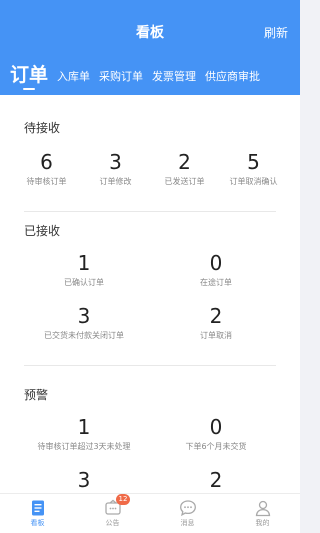 This screenshot has height=533, width=320. Describe the element at coordinates (36, 395) in the screenshot. I see `warning-section-title: 预警` at that location.